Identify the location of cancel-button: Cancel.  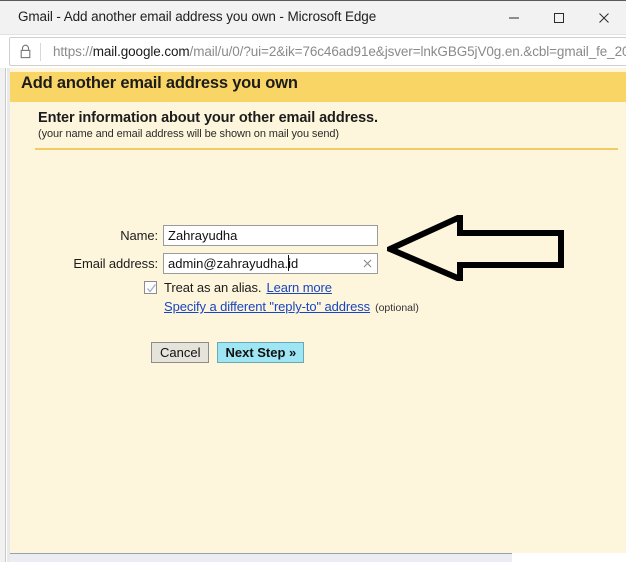
(180, 352).